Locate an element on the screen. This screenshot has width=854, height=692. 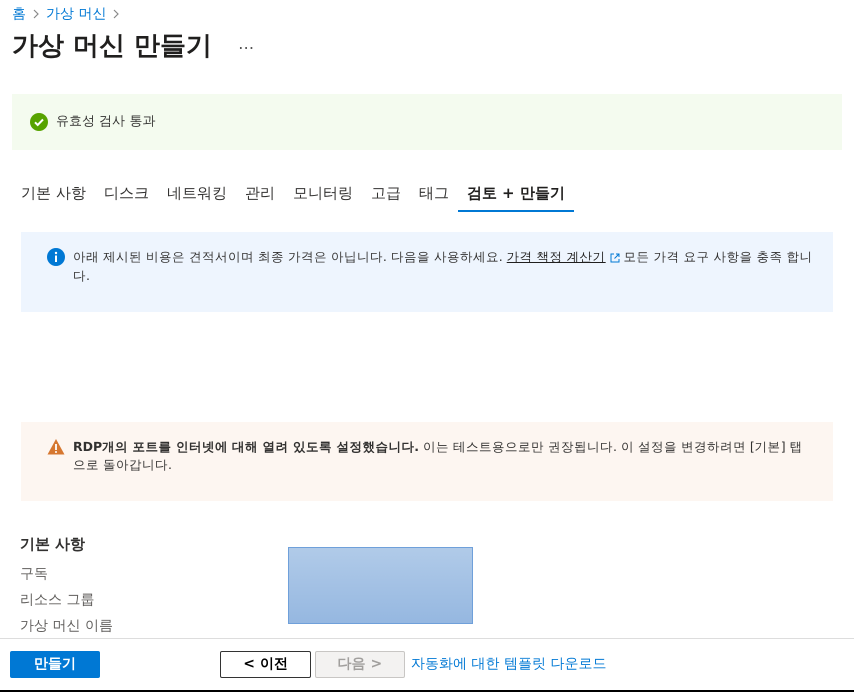
tab: 기본 사항 is located at coordinates (53, 195).